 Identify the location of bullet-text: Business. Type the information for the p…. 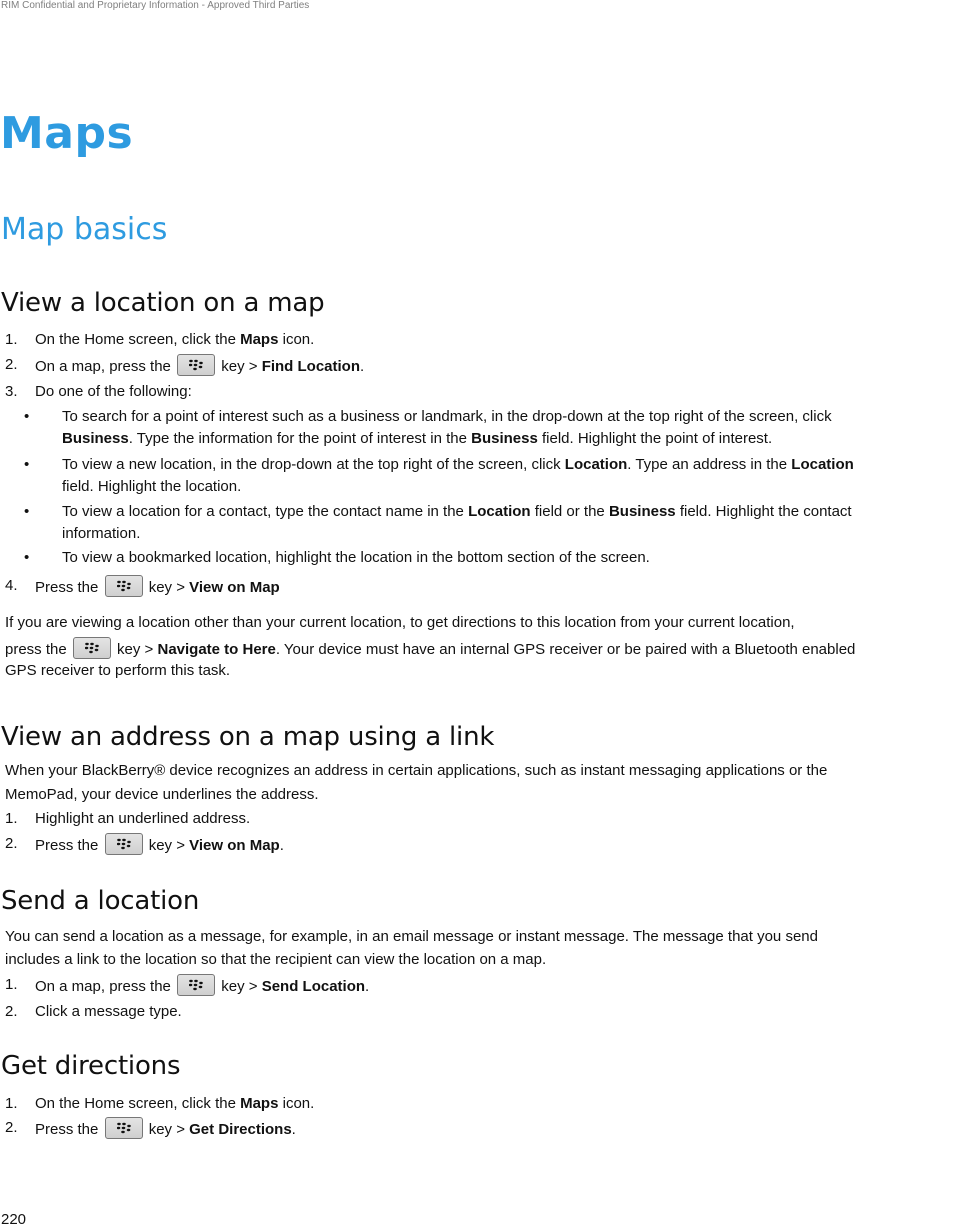
(417, 438).